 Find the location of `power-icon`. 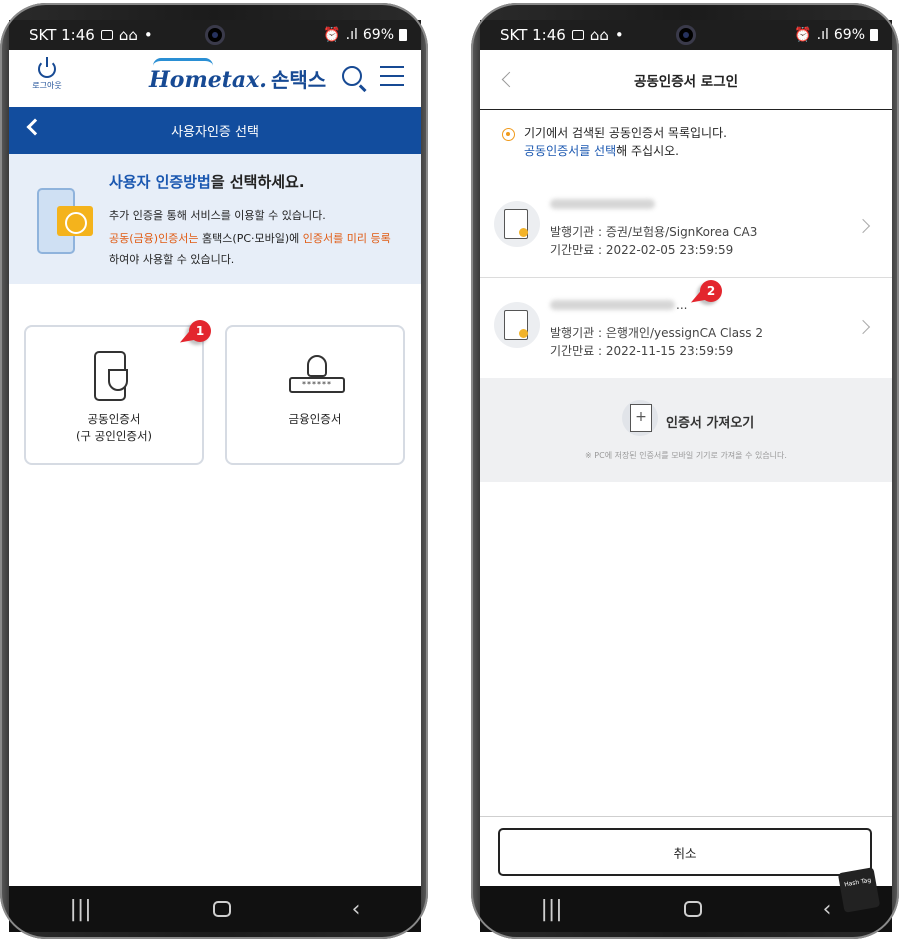

power-icon is located at coordinates (47, 67).